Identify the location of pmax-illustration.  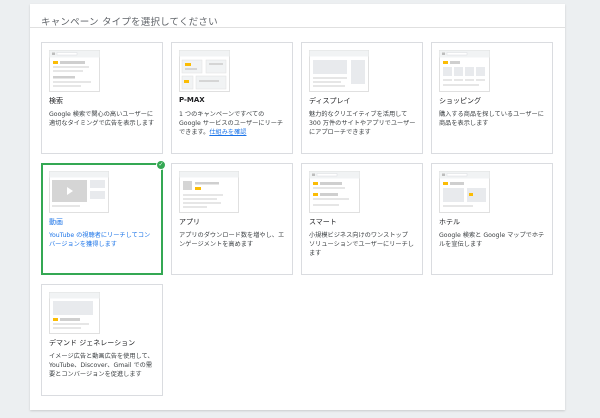
(204, 71).